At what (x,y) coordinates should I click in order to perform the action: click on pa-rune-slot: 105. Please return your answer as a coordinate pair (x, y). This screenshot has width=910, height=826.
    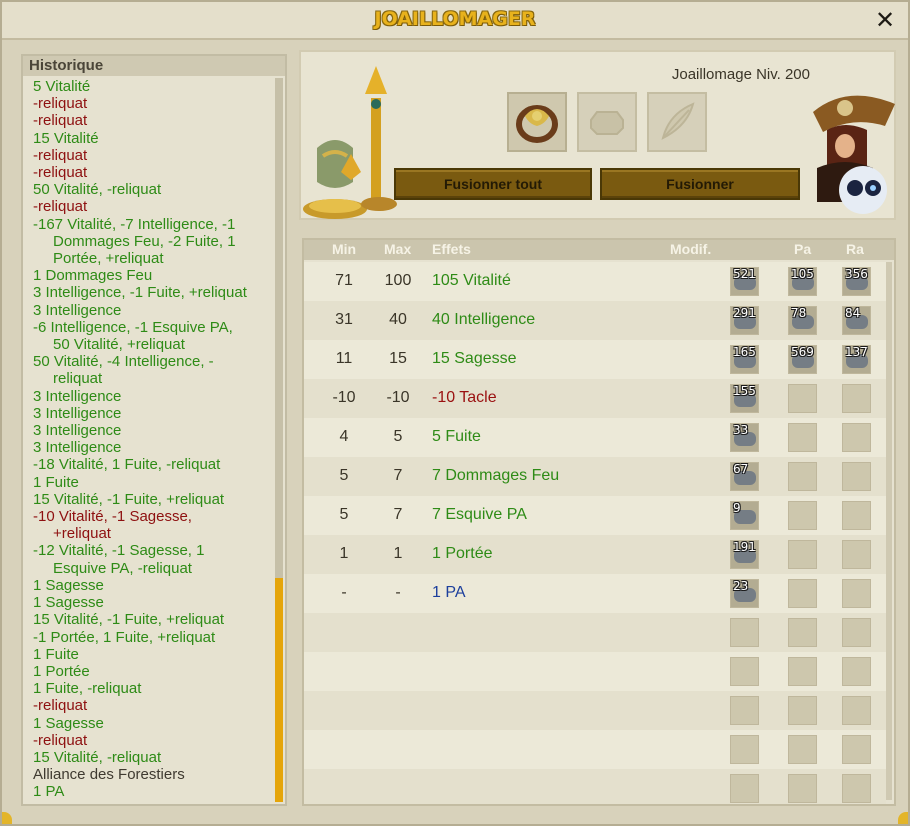
    Looking at the image, I should click on (802, 281).